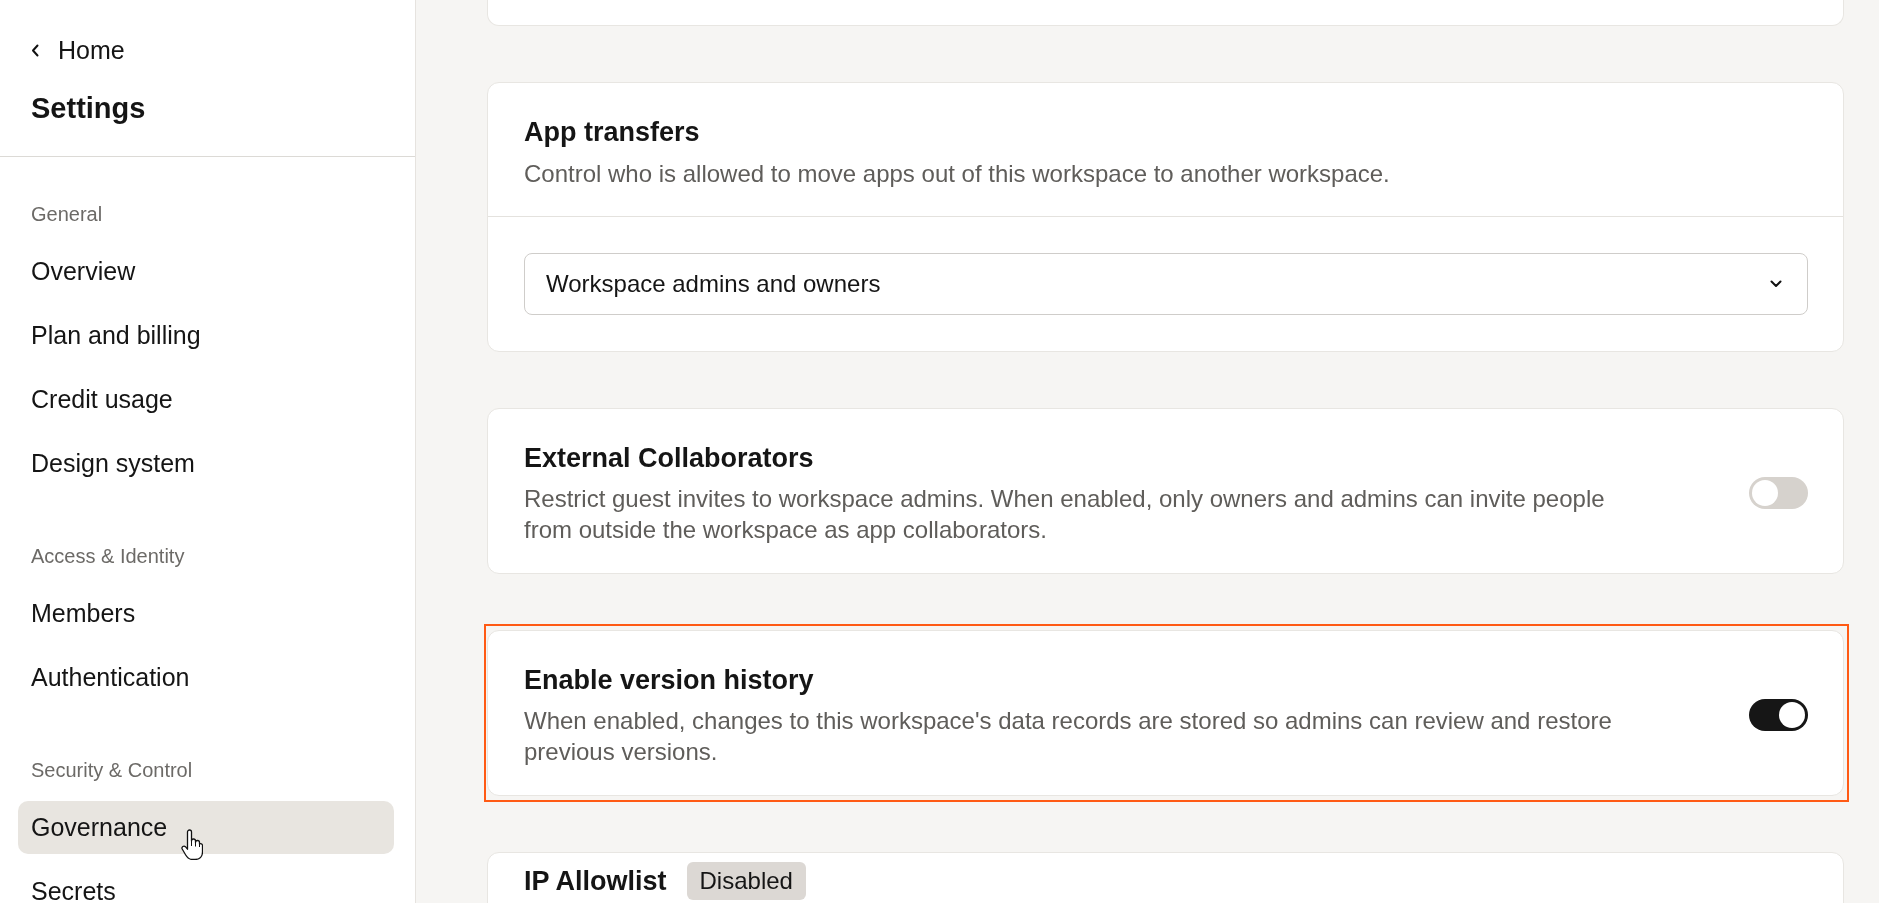  Describe the element at coordinates (1065, 514) in the screenshot. I see `card-description: Restrict guest invites to workspace admins. When enabled, only owners and admins can invite people from outside the workspace as app collaborators.` at that location.